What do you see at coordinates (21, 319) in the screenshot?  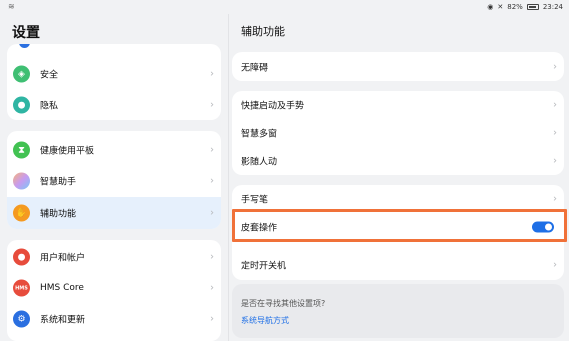 I see `gear-icon: ⚙` at bounding box center [21, 319].